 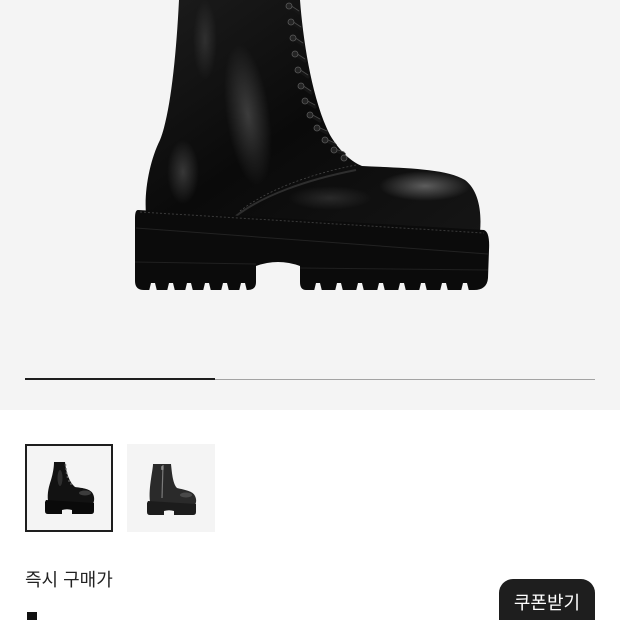 What do you see at coordinates (547, 603) in the screenshot?
I see `get-coupon-button-label: 쿠폰받기` at bounding box center [547, 603].